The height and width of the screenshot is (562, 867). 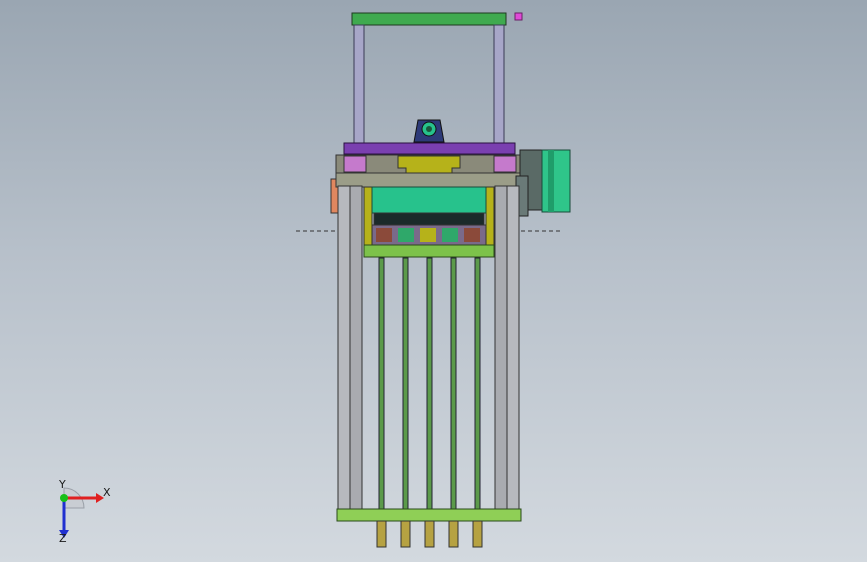 I want to click on lower-green-plate, so click(x=429, y=251).